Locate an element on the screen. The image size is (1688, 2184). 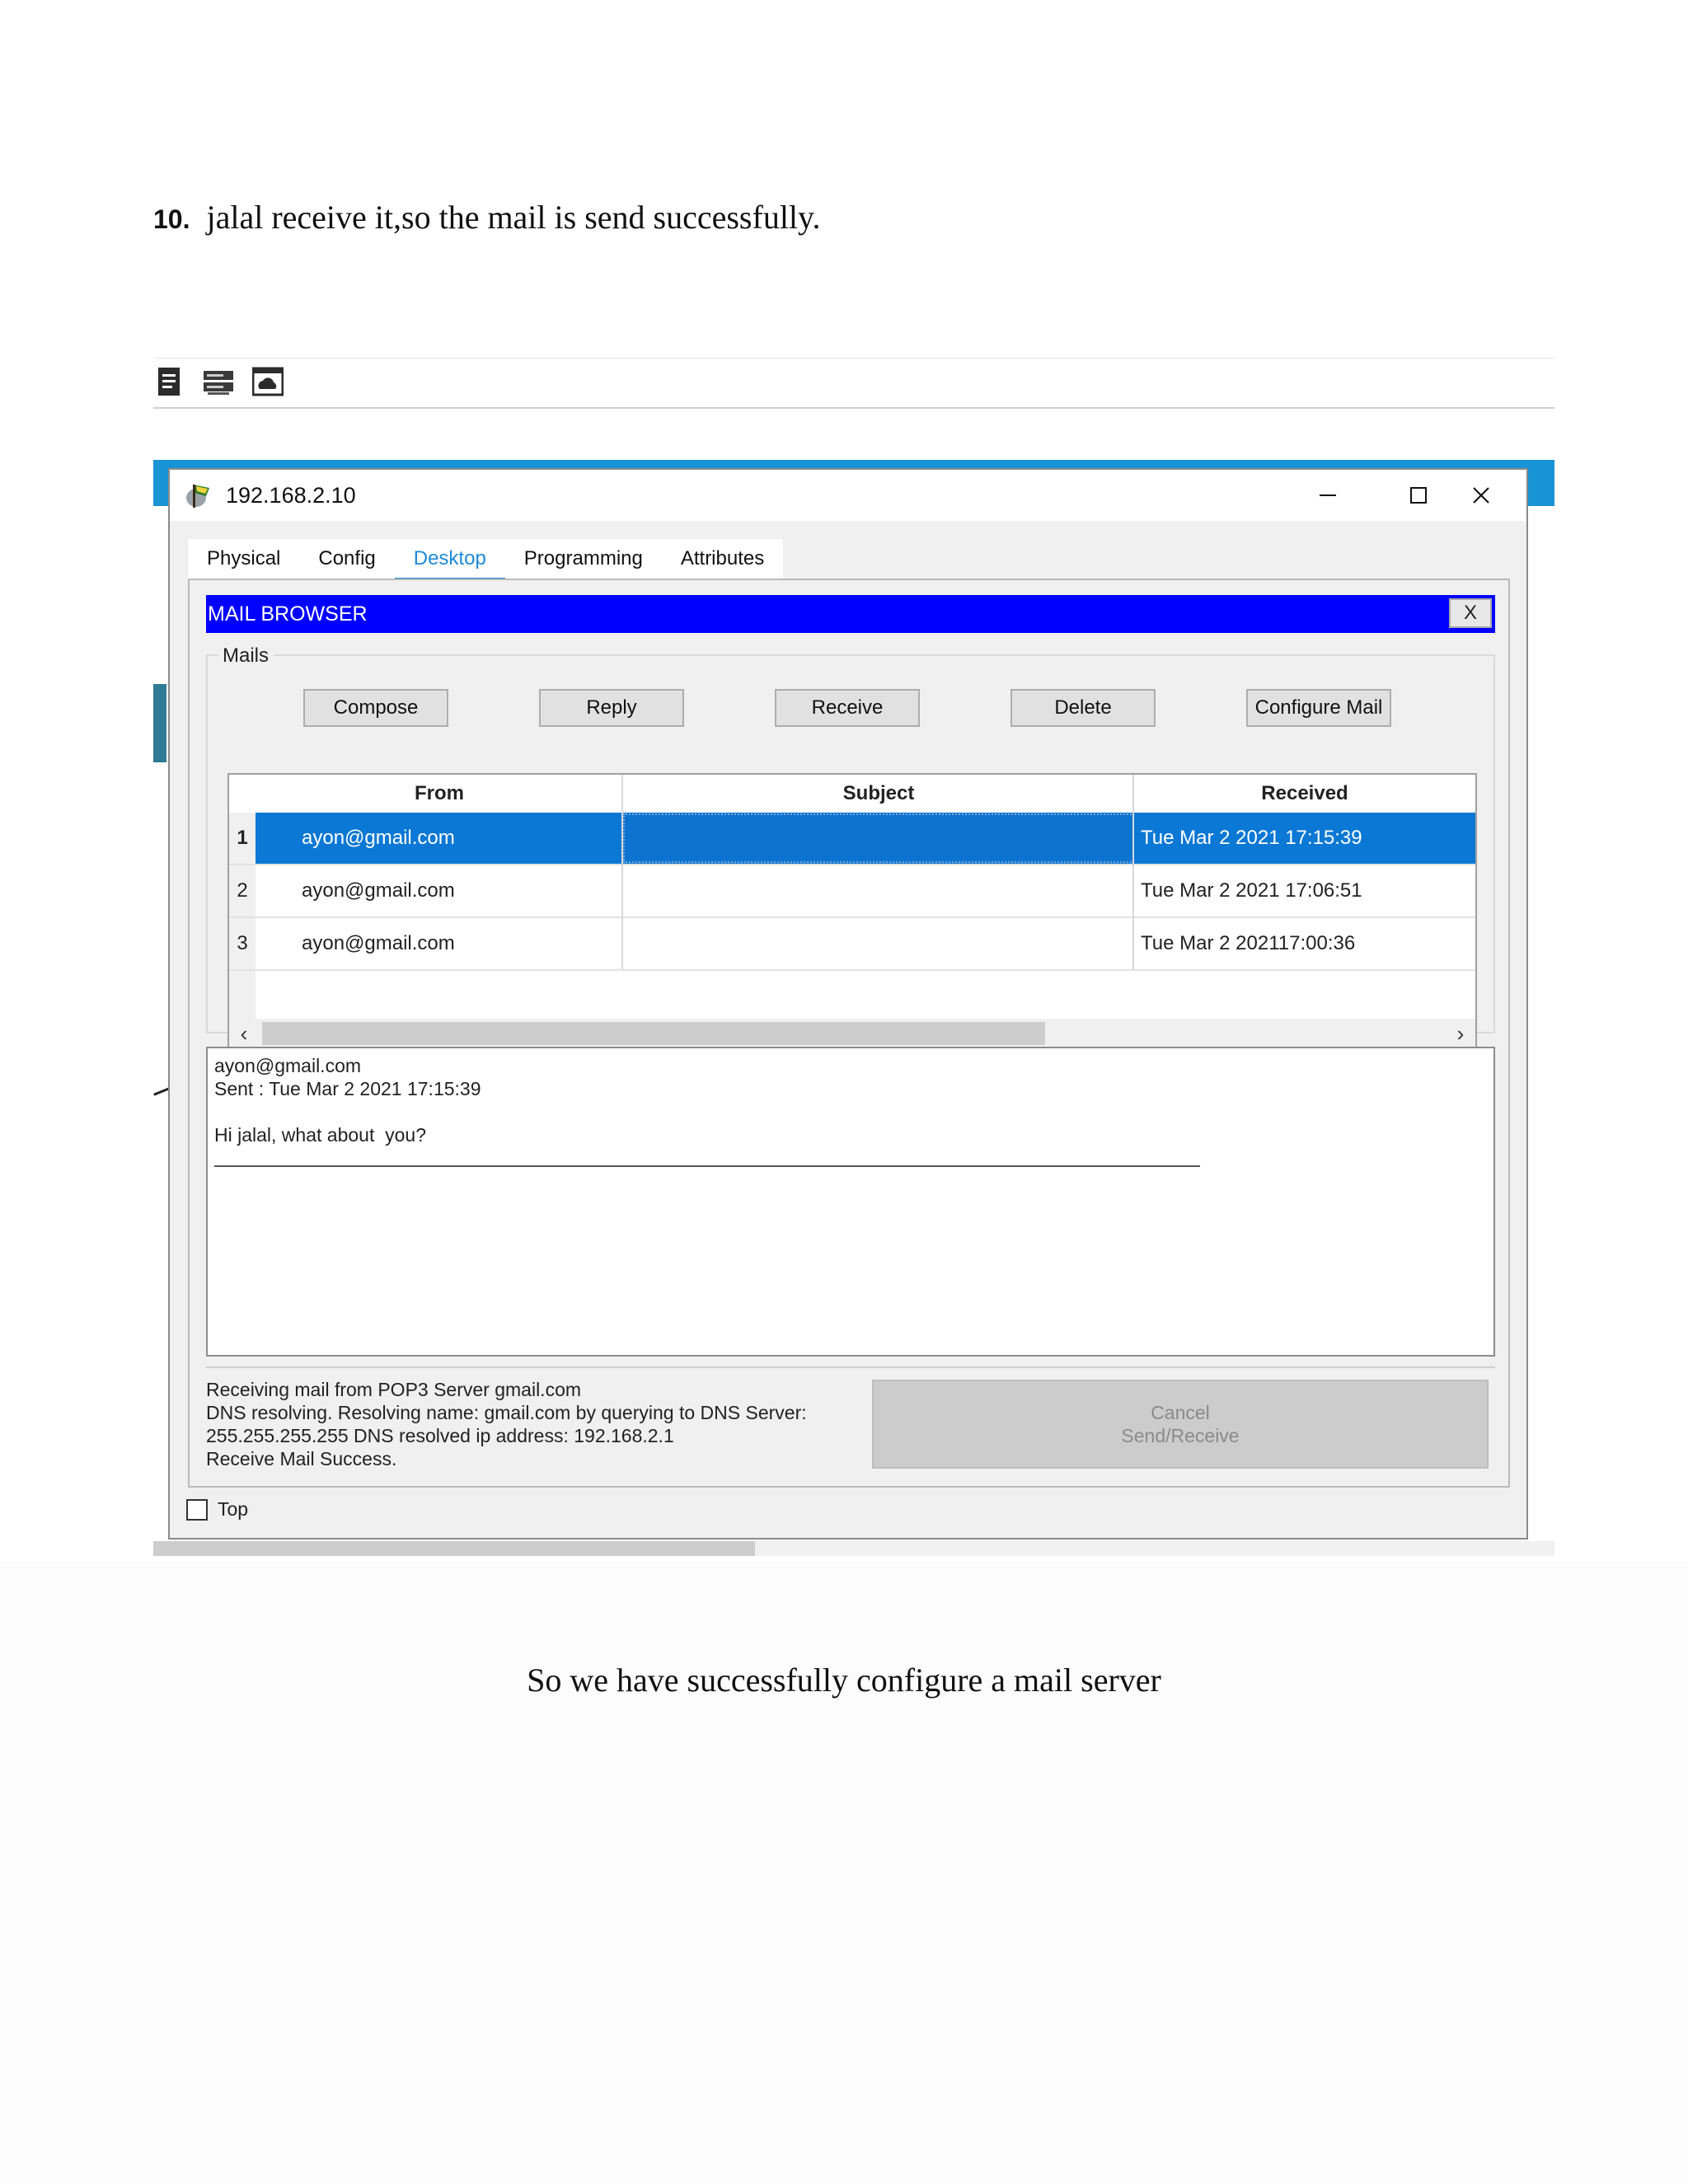
column-header-subject: Subject is located at coordinates (878, 794).